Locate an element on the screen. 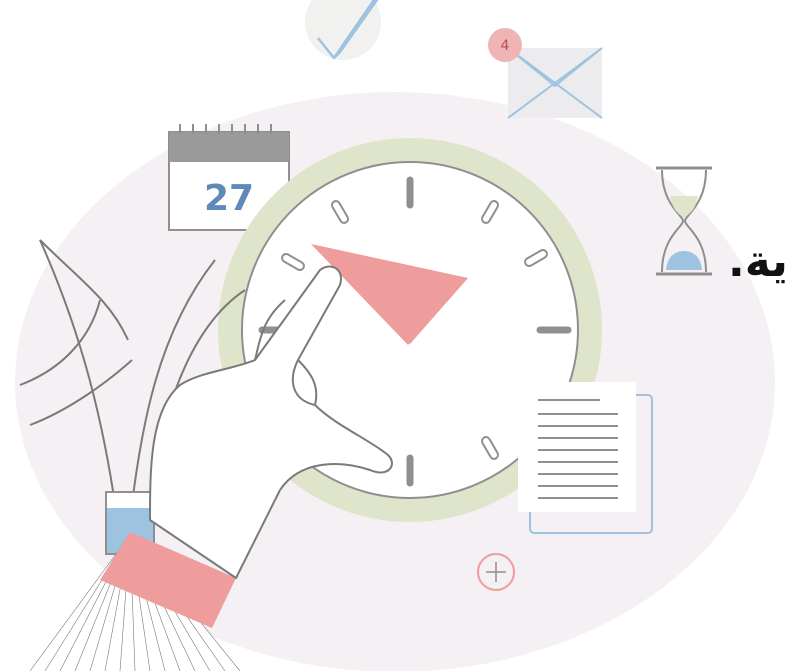  mail-badge-count: 4 is located at coordinates (505, 46).